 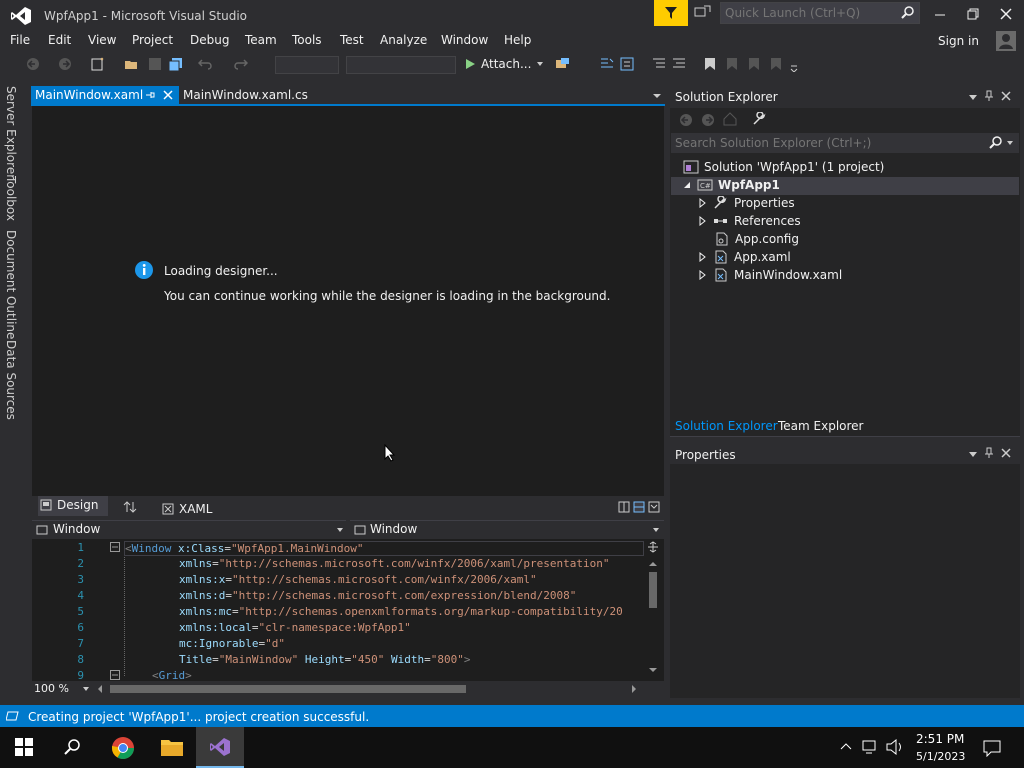 I want to click on server-explorer-tab: Server Explorer, so click(x=11, y=132).